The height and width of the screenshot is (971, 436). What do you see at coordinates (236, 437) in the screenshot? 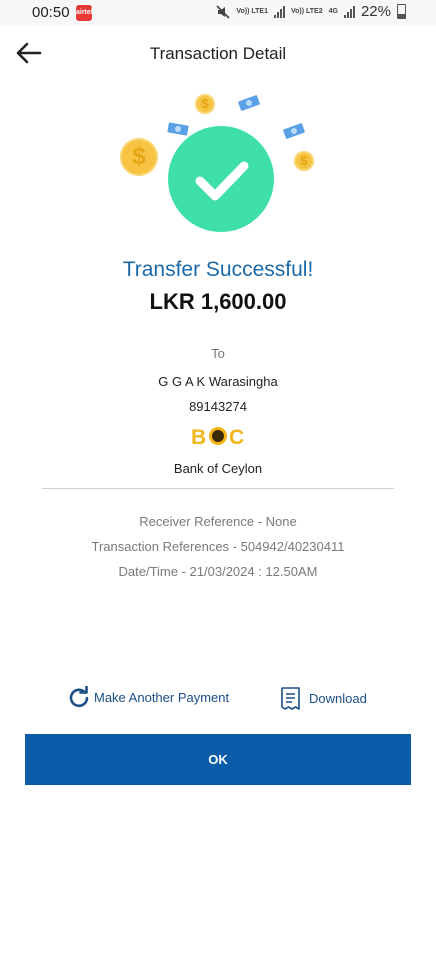
I see `boc-logo-c: C` at bounding box center [236, 437].